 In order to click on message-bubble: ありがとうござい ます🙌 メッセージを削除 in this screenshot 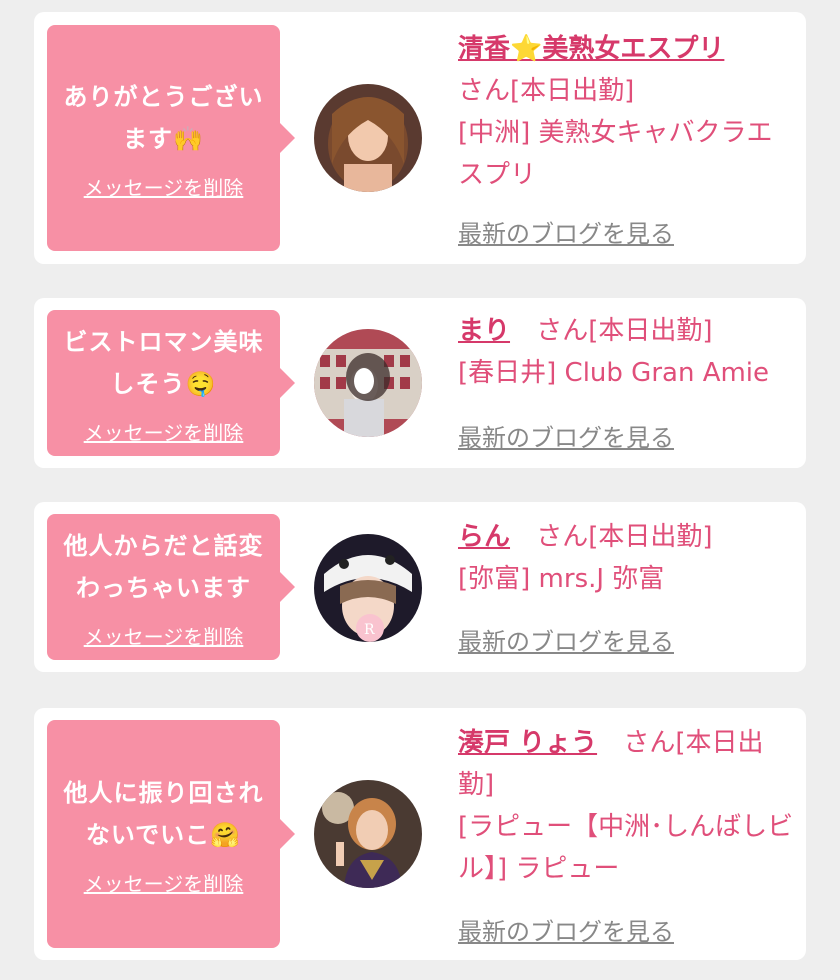, I will do `click(171, 138)`.